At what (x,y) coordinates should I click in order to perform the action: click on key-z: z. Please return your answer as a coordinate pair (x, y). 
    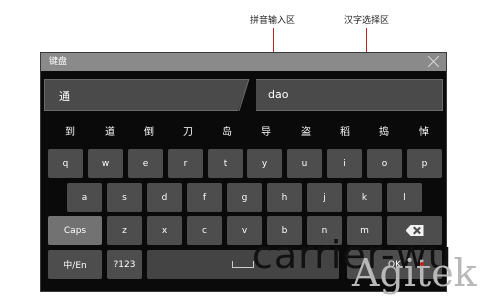
    Looking at the image, I should click on (124, 230).